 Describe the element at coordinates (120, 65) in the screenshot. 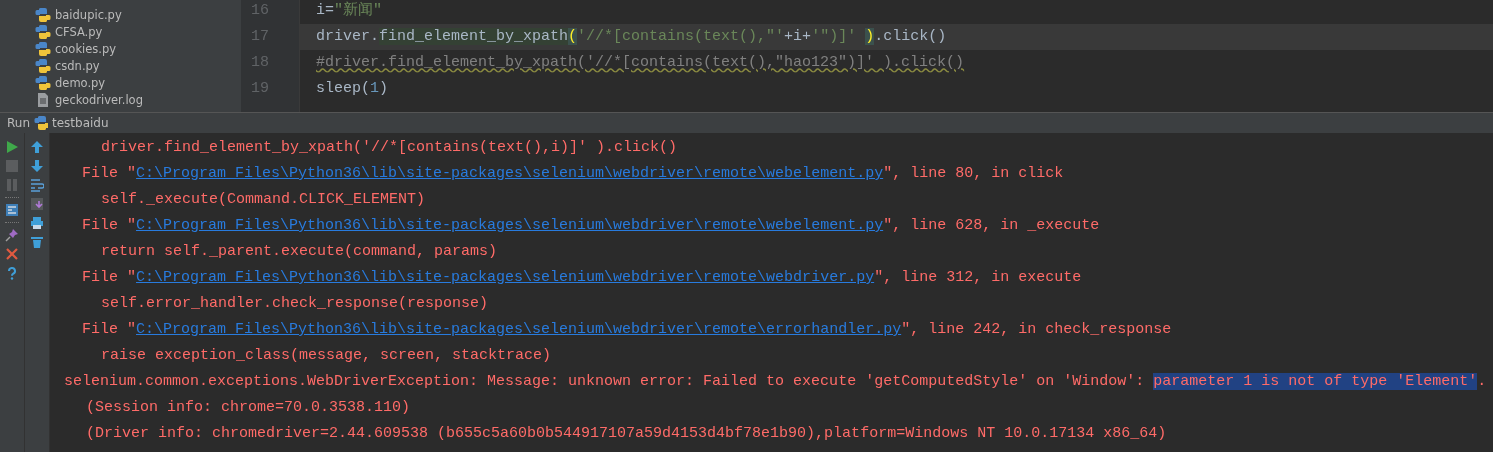

I see `file-item: csdn.py` at that location.